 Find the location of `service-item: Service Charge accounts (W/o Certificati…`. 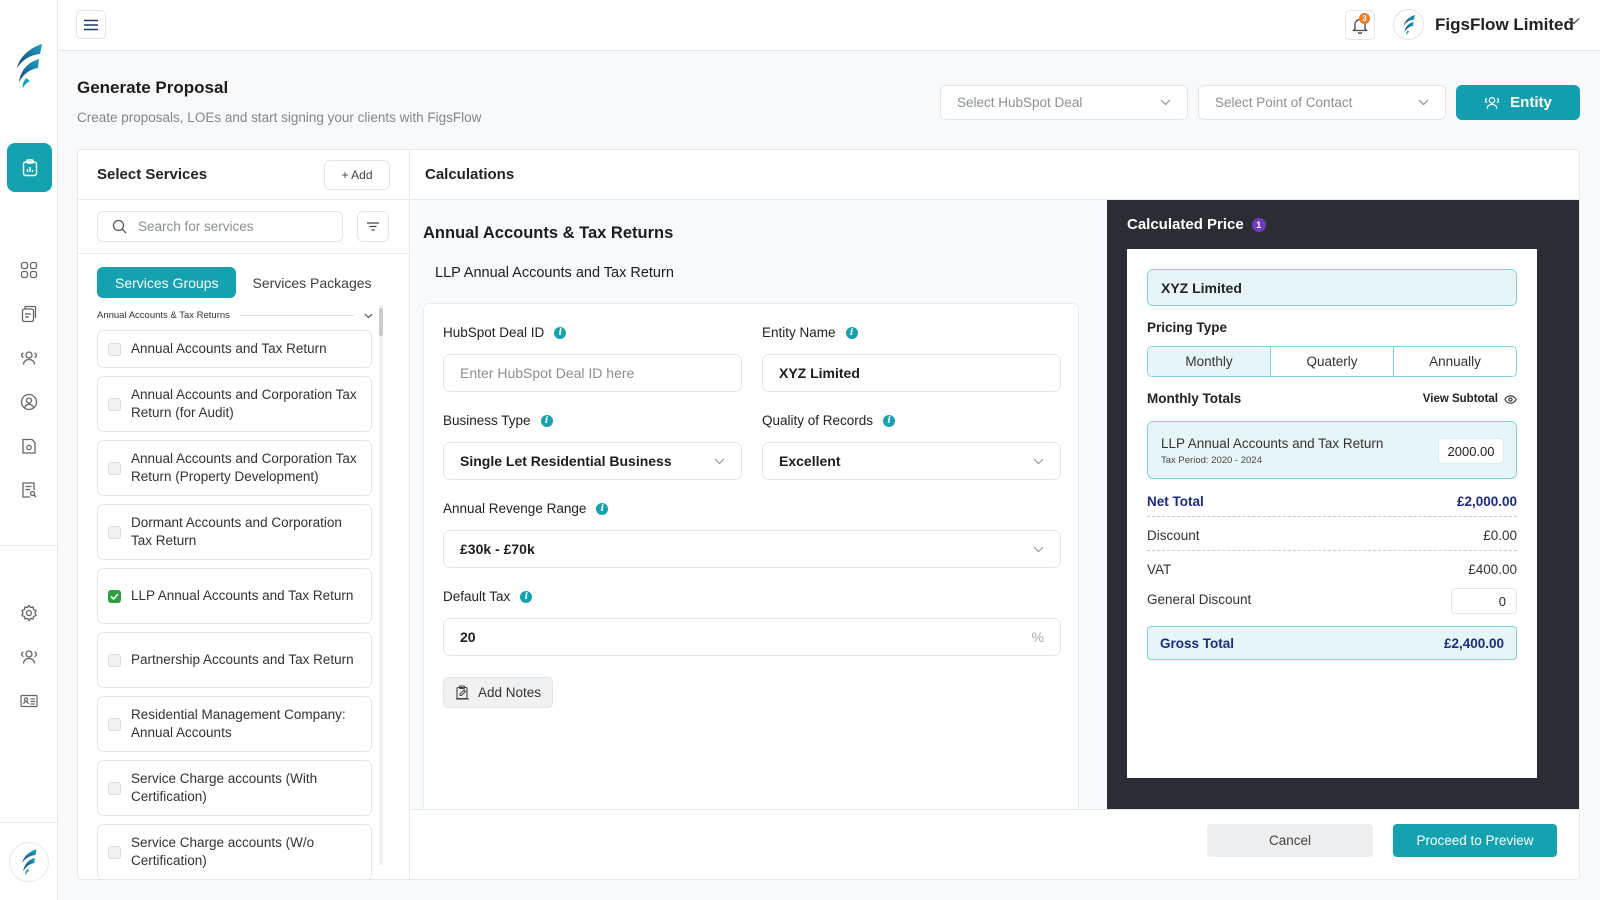

service-item: Service Charge accounts (W/o Certificati… is located at coordinates (234, 851).